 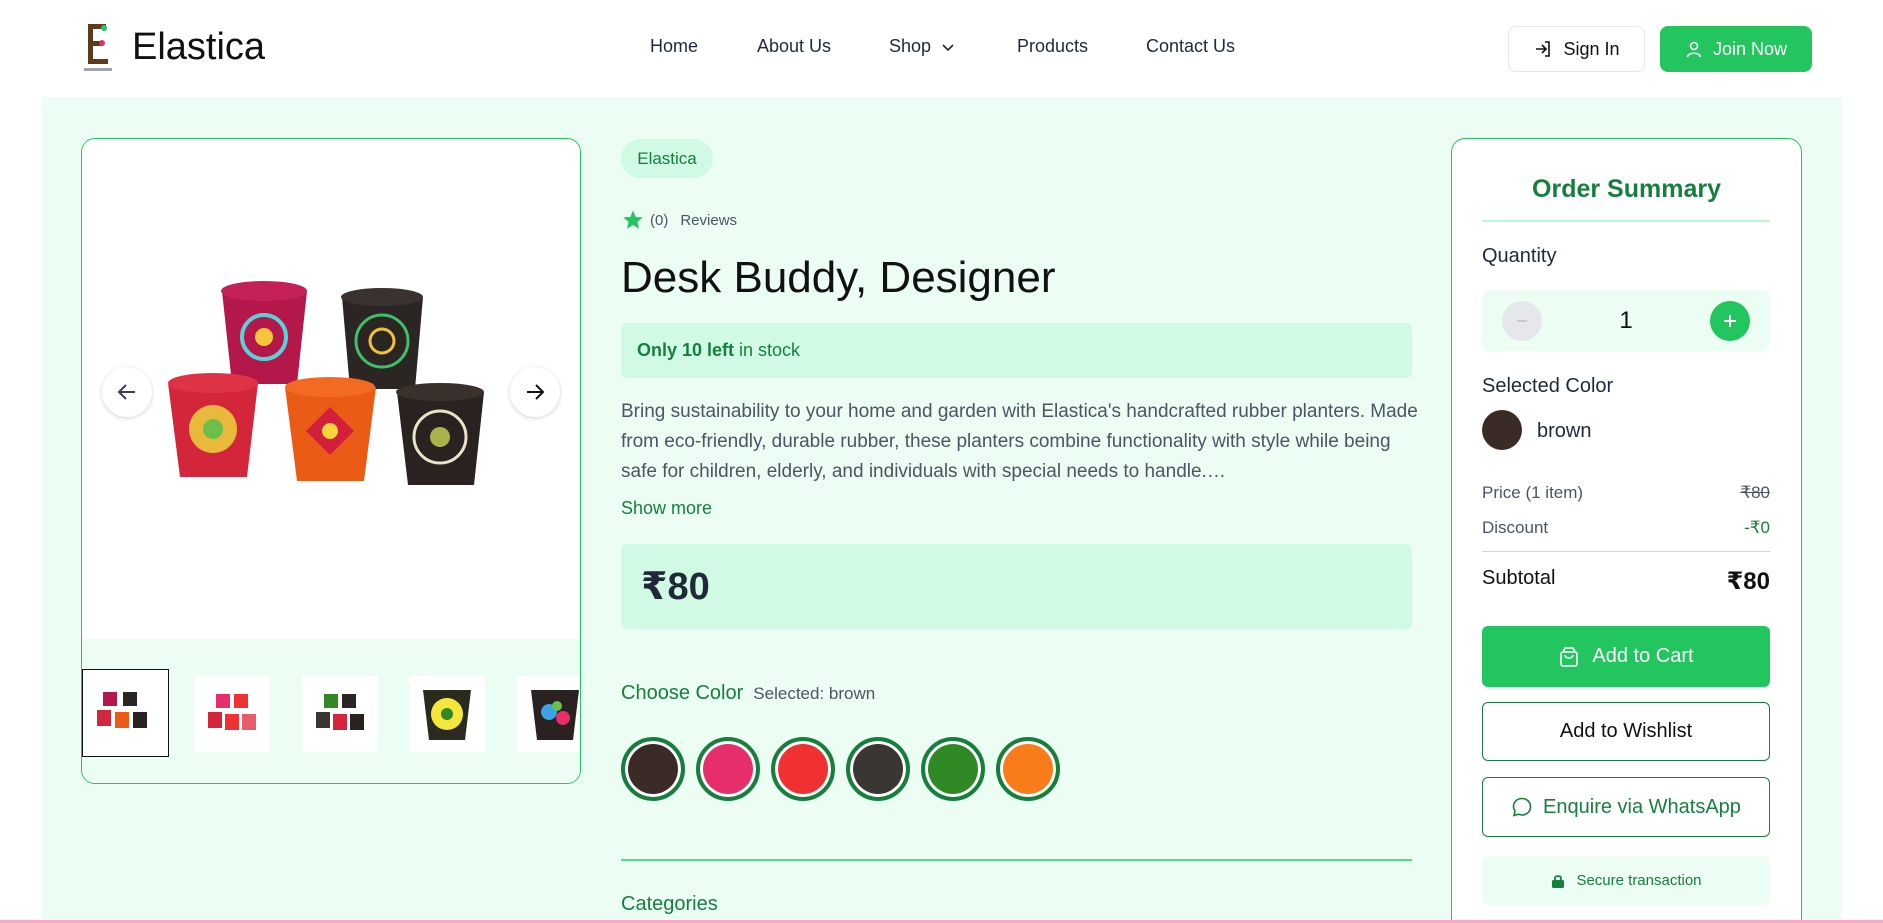 I want to click on discount-row: Discount -₹0, so click(x=1626, y=528).